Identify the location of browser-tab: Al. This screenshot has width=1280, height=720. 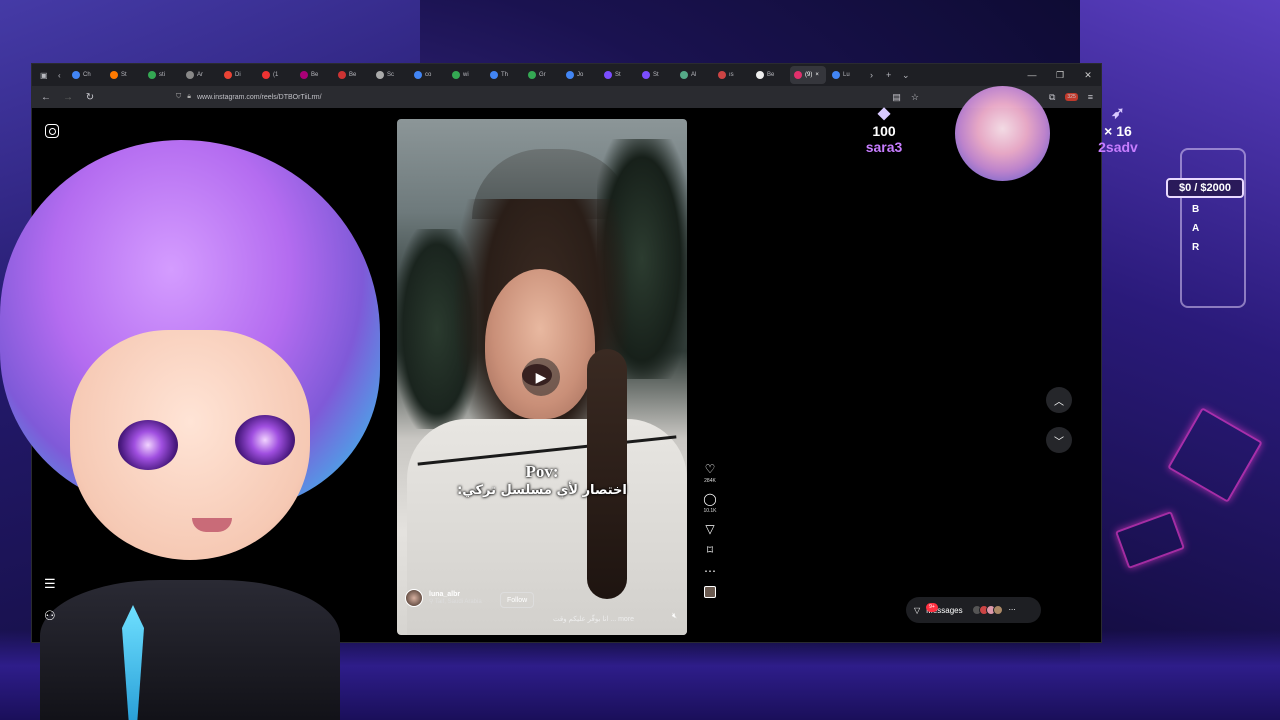
(694, 75).